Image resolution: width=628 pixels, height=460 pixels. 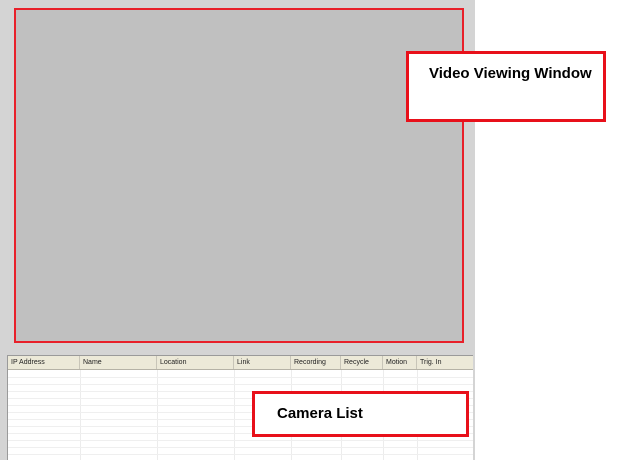 What do you see at coordinates (262, 362) in the screenshot?
I see `column-header-link: Link` at bounding box center [262, 362].